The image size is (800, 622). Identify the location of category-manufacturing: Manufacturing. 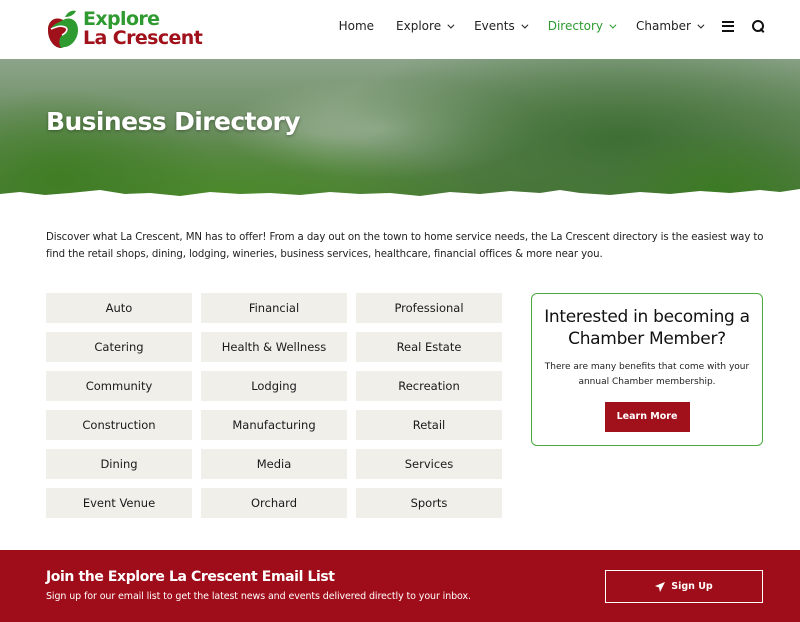
(274, 425).